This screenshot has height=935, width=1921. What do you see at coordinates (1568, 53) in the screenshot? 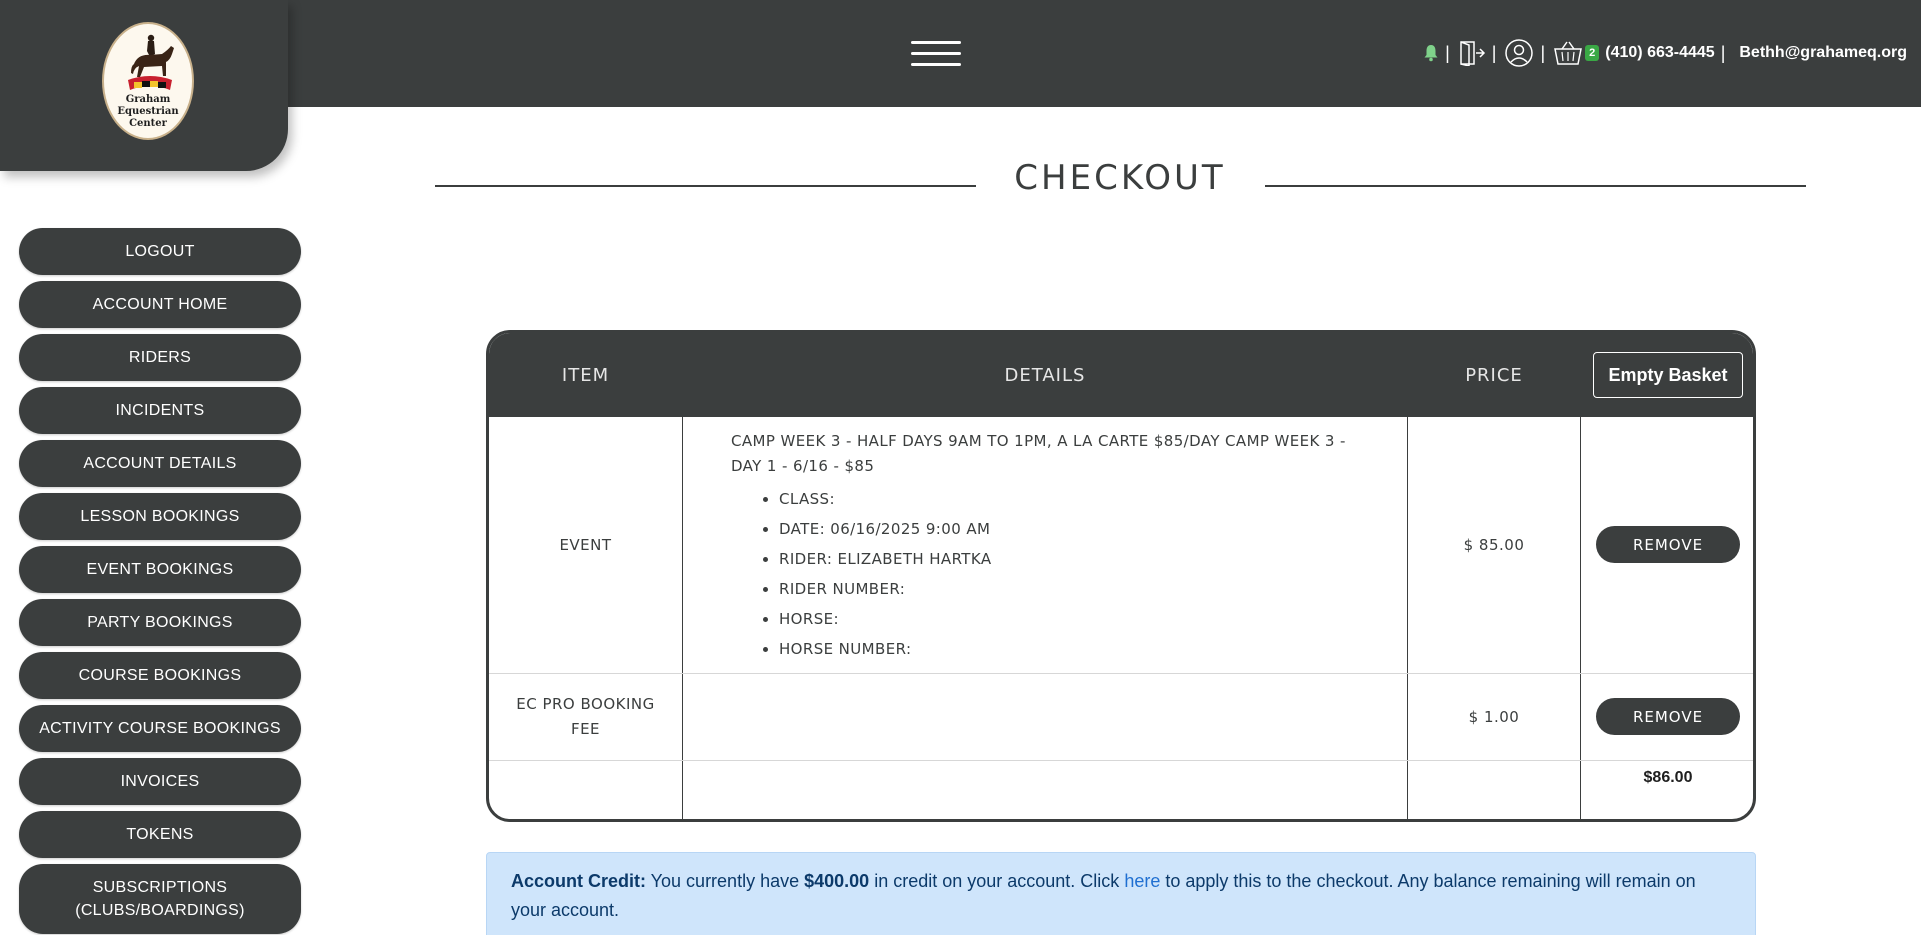
I see `basket-icon` at bounding box center [1568, 53].